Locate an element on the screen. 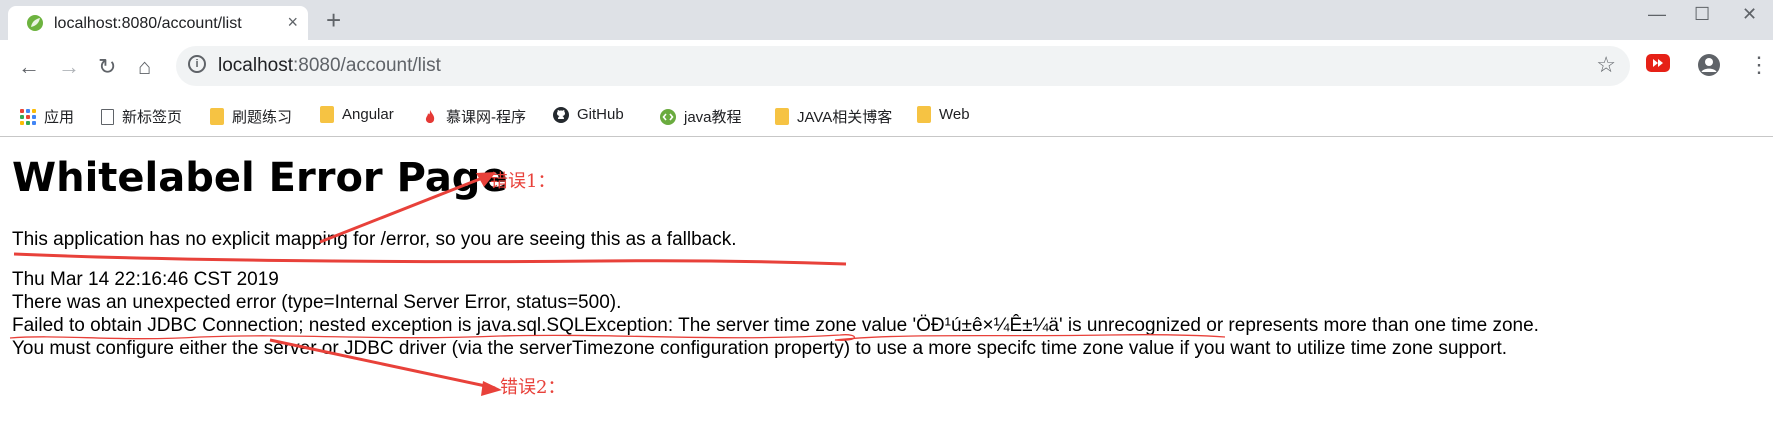 Image resolution: width=1773 pixels, height=442 pixels. bookmark-apps: 应用 is located at coordinates (47, 116).